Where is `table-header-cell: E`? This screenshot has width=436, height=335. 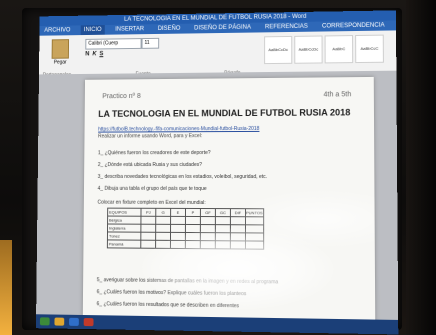 table-header-cell: E is located at coordinates (178, 212).